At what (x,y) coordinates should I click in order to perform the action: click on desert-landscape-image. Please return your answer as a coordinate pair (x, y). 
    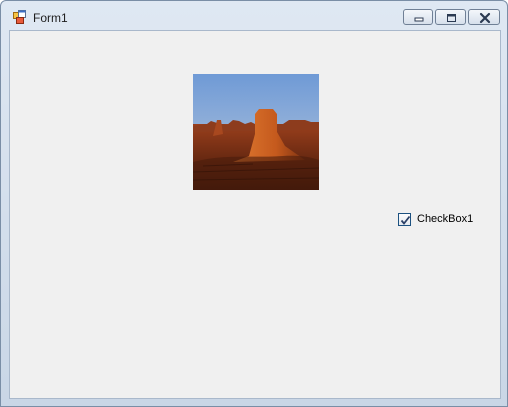
    Looking at the image, I should click on (256, 132).